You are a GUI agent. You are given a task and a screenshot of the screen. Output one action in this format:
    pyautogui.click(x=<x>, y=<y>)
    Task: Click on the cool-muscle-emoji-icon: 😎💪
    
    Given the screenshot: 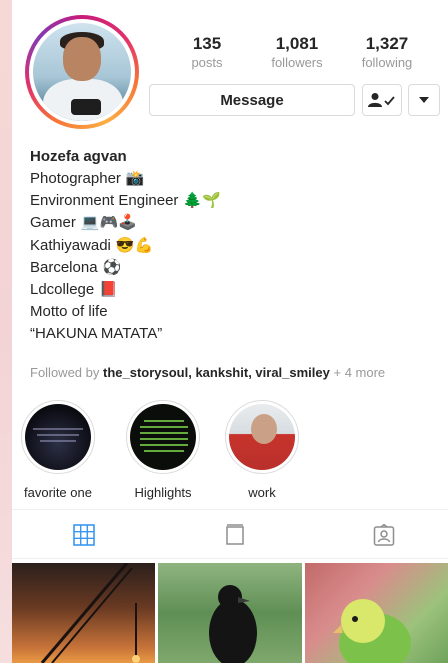 What is the action you would take?
    pyautogui.click(x=134, y=245)
    